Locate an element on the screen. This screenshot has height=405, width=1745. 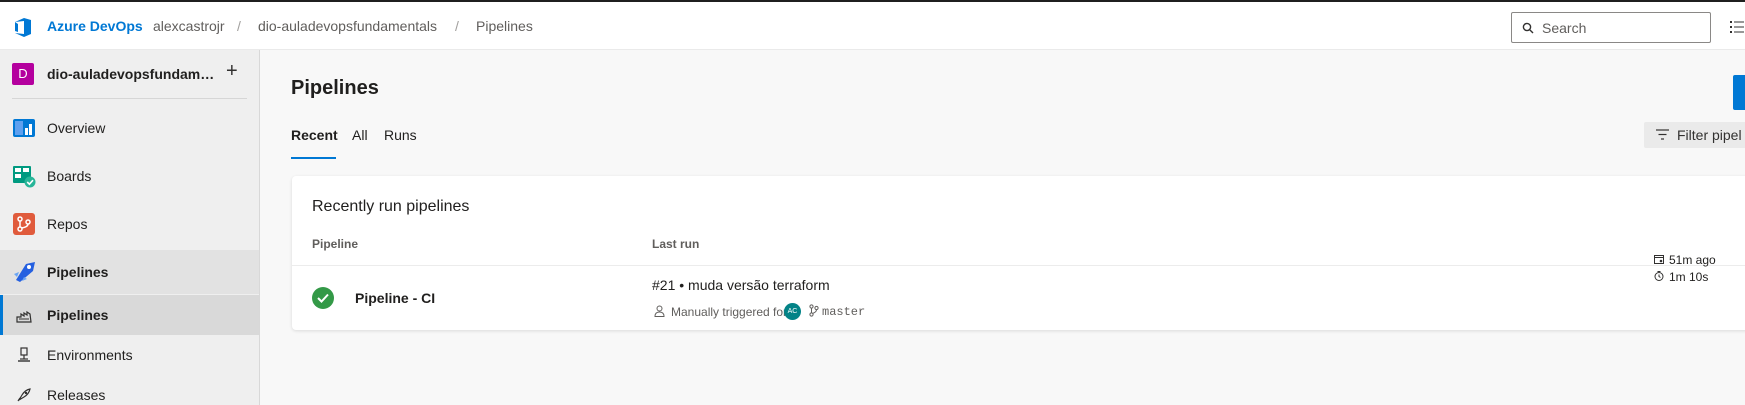
clock-icon is located at coordinates (1659, 276).